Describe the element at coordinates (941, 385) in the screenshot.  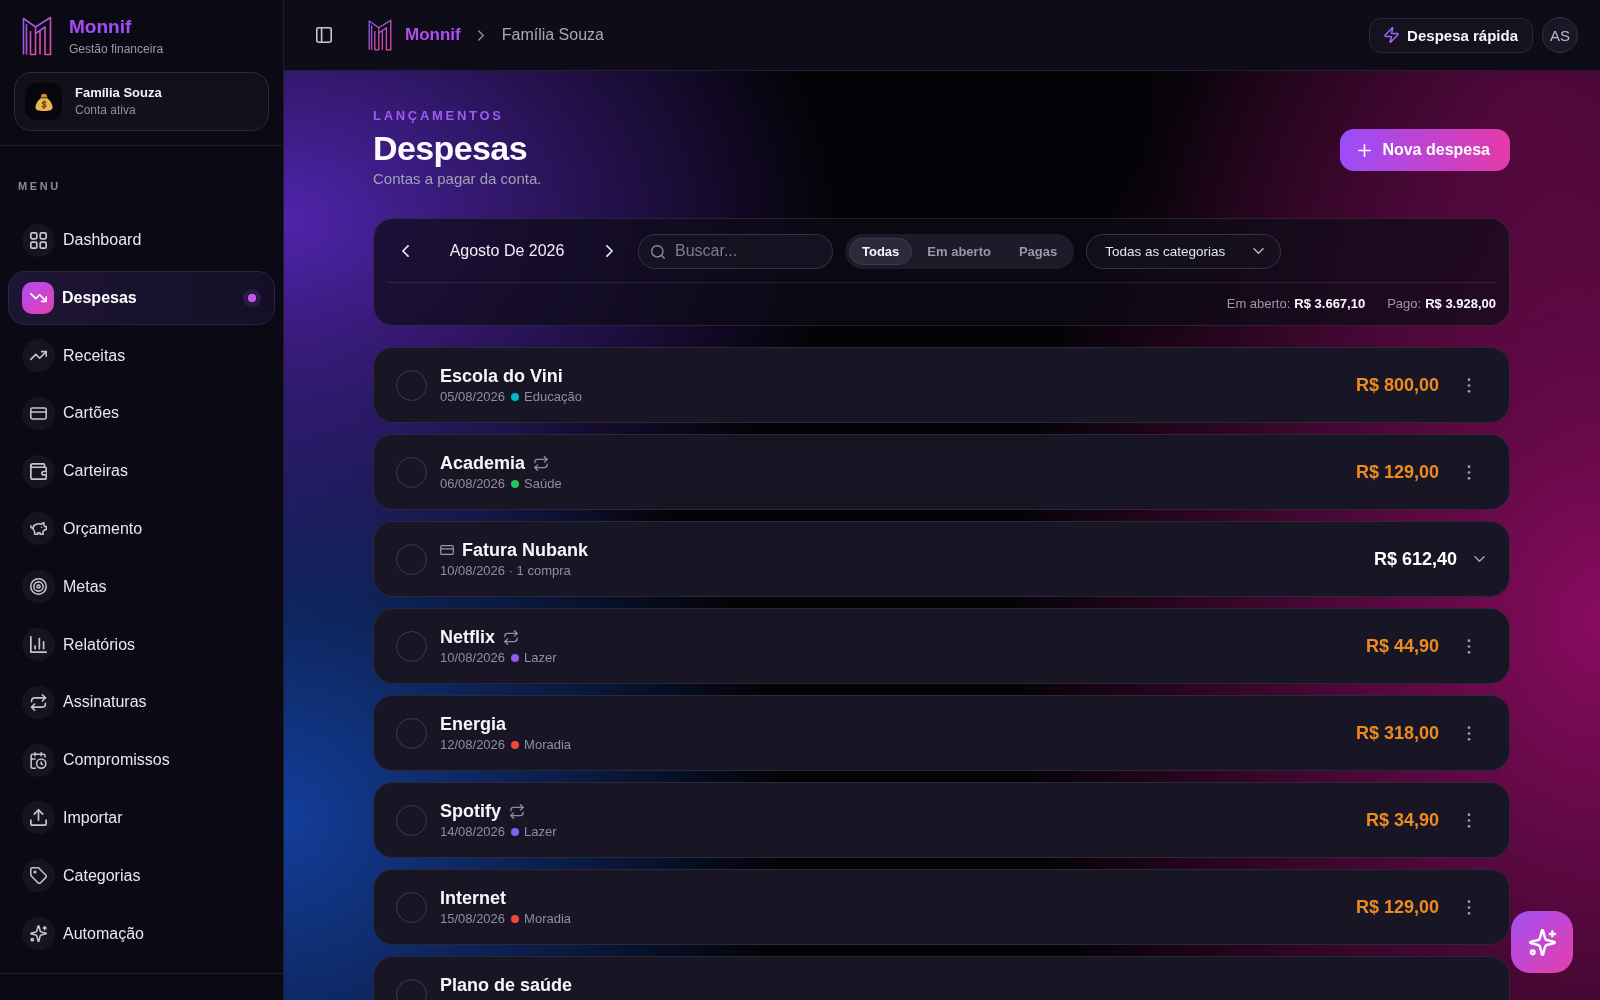
I see `expense-row: Escola do Vini 05/08/2026 Educação R$ 800,00` at that location.